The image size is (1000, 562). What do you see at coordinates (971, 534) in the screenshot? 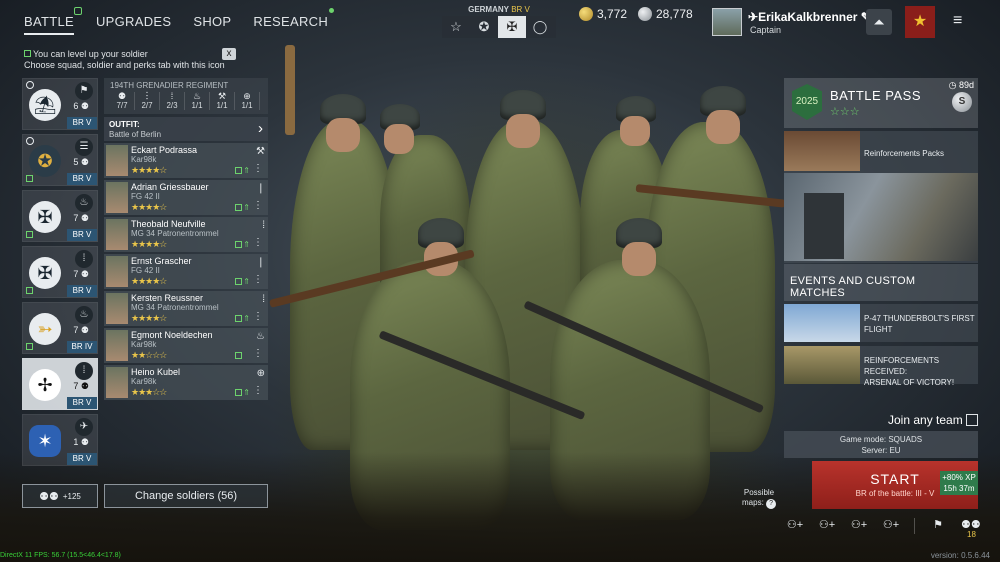
I see `team-count: 18` at bounding box center [971, 534].